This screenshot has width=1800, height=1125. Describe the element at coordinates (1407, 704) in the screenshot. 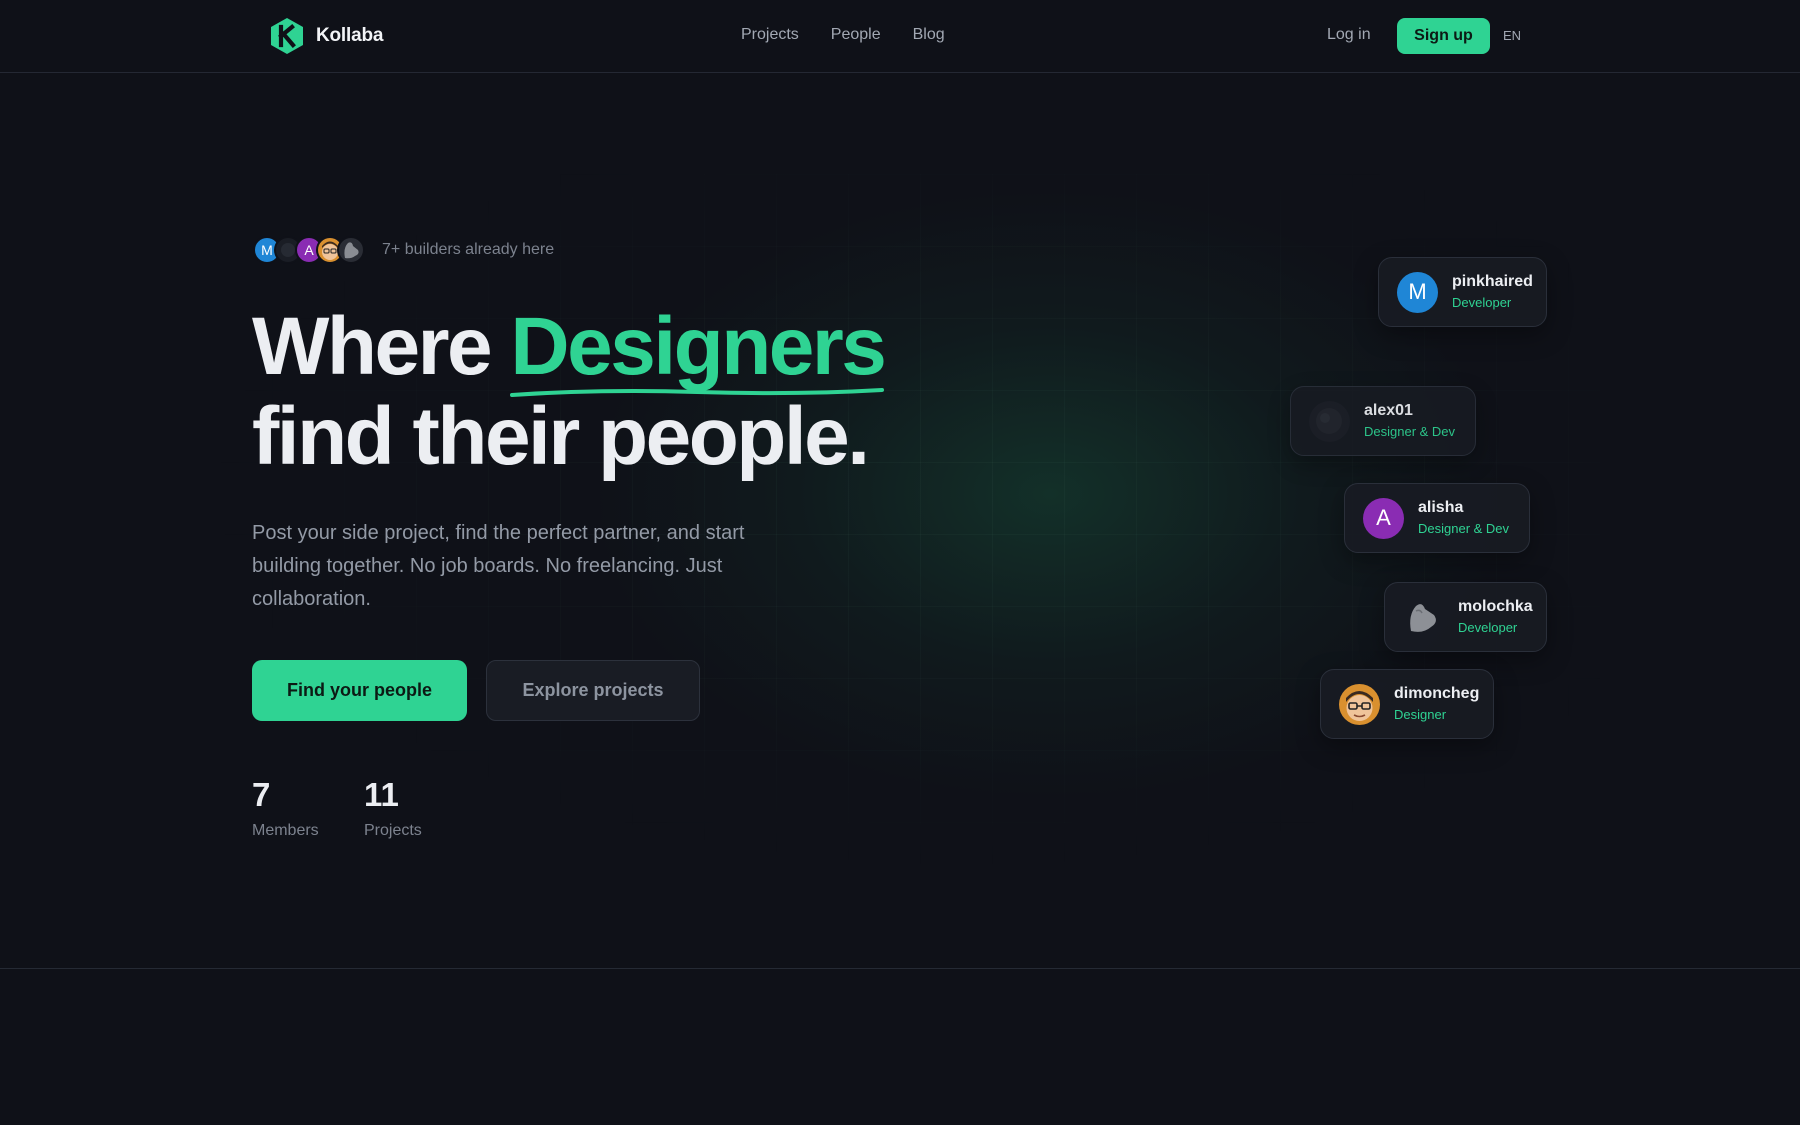

I see `person-card-dimoncheg: dimoncheg Designer` at that location.